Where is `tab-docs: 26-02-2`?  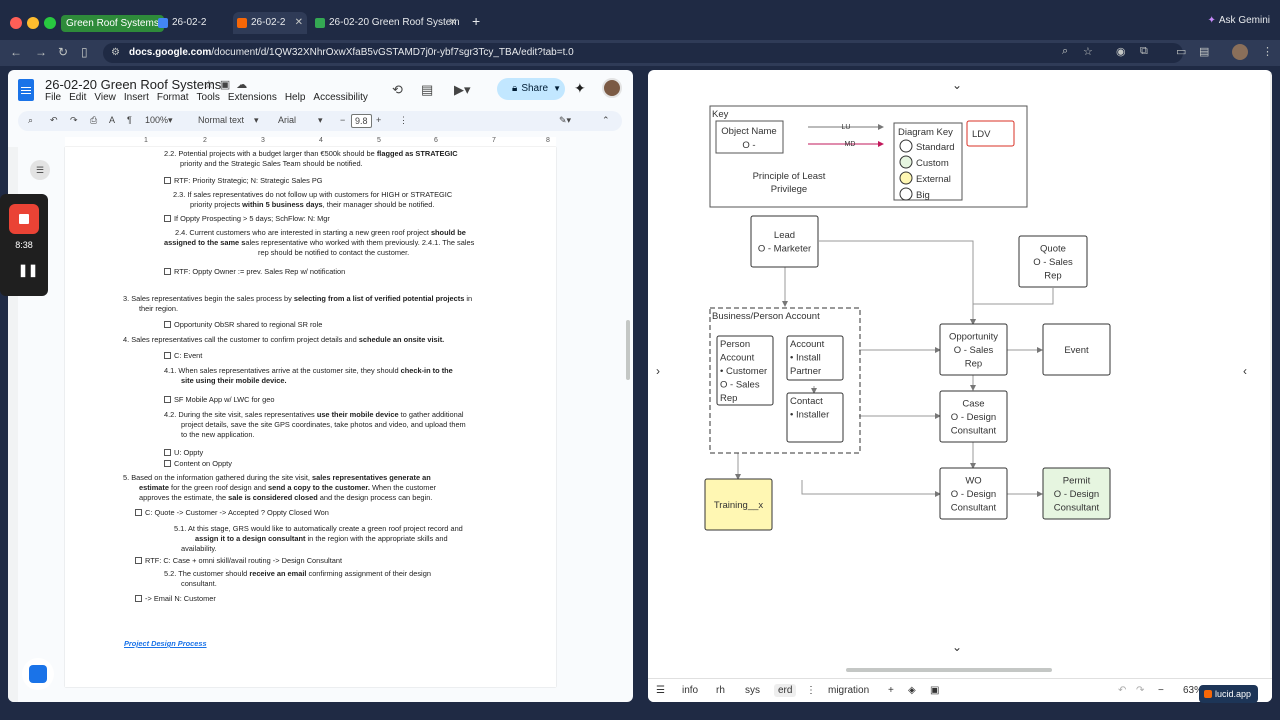
tab-docs: 26-02-2 is located at coordinates (192, 23).